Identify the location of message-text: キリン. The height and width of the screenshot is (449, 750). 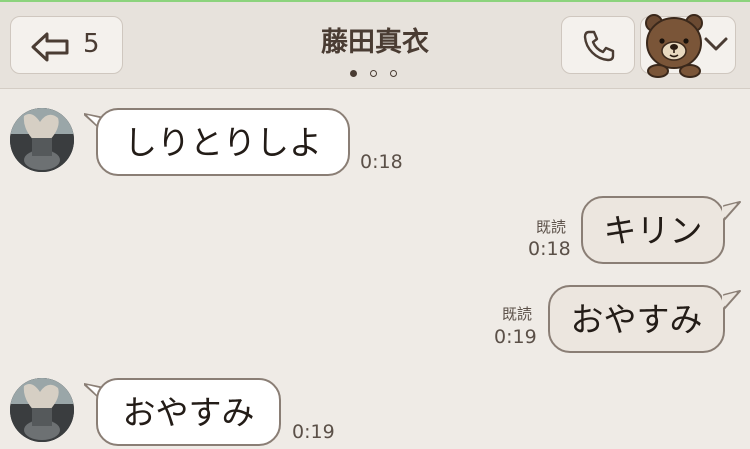
(653, 230).